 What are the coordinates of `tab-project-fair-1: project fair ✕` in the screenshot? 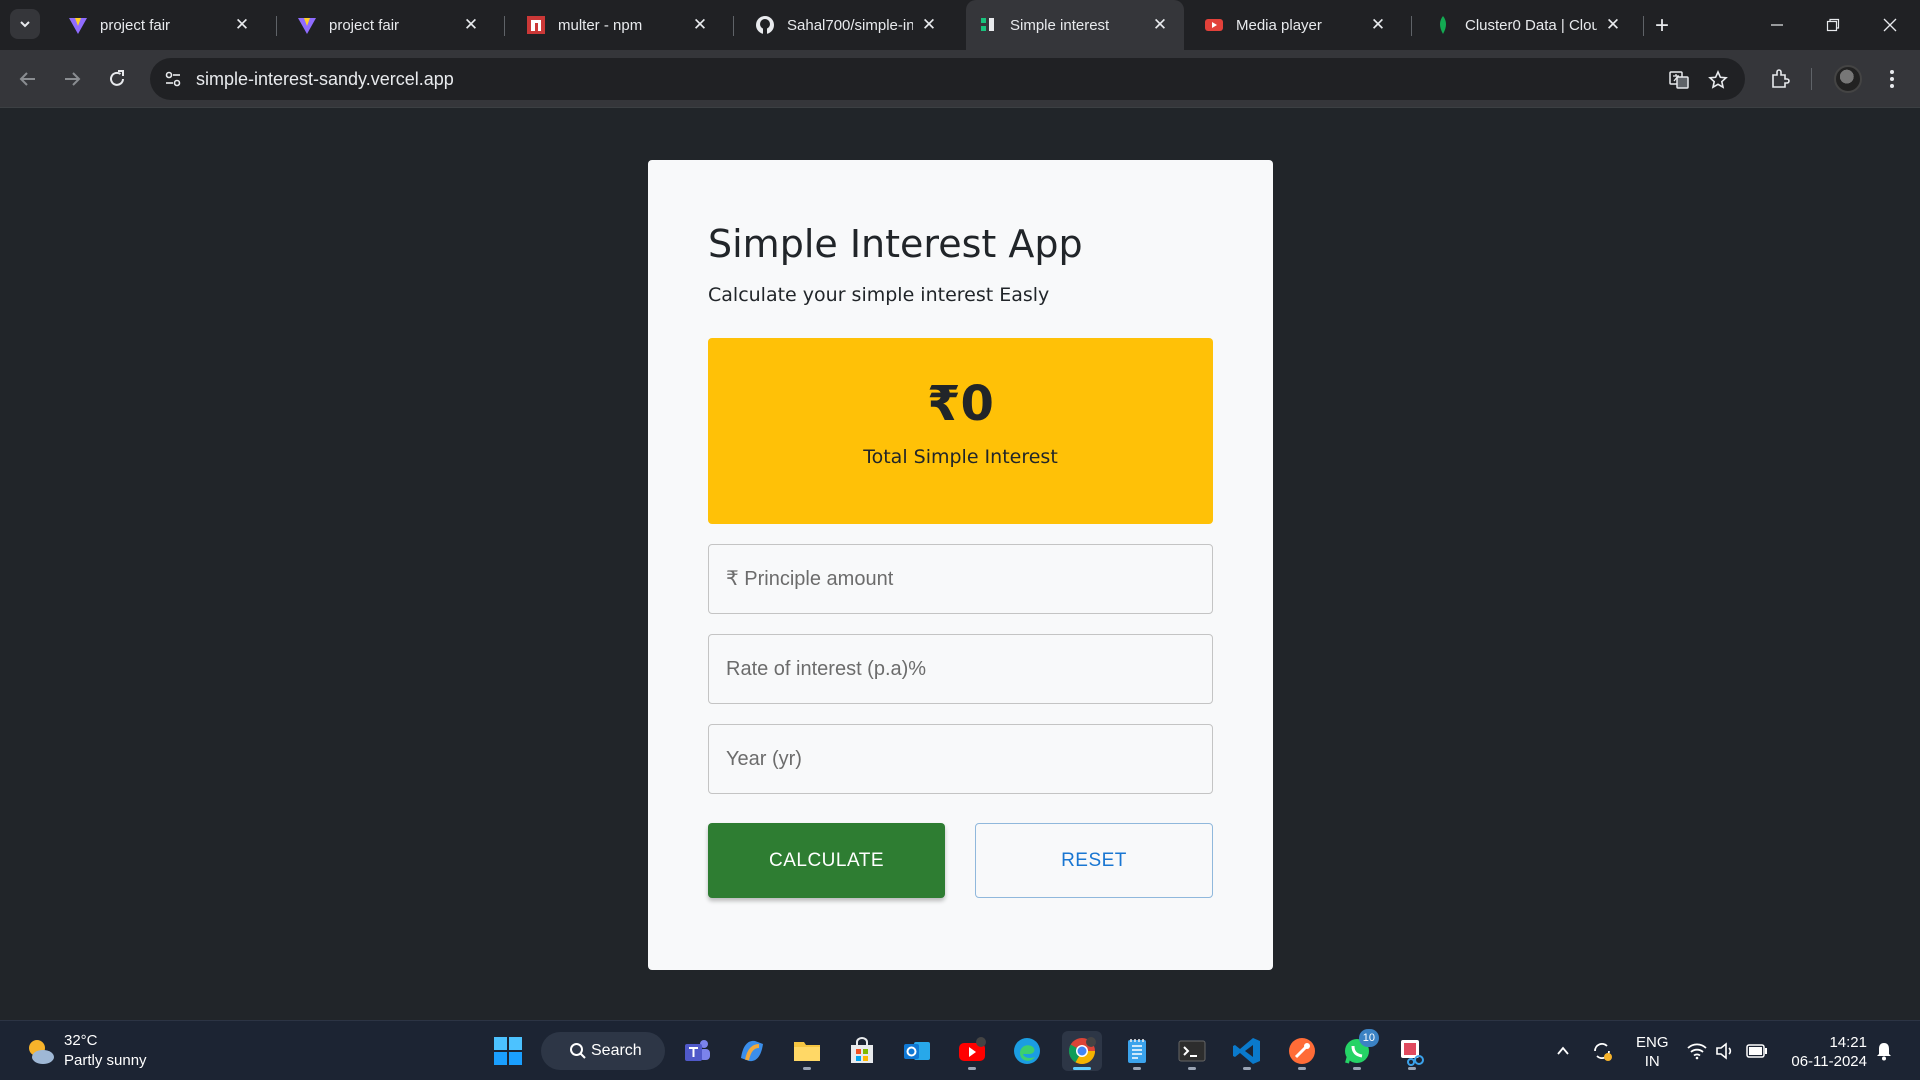 It's located at (161, 25).